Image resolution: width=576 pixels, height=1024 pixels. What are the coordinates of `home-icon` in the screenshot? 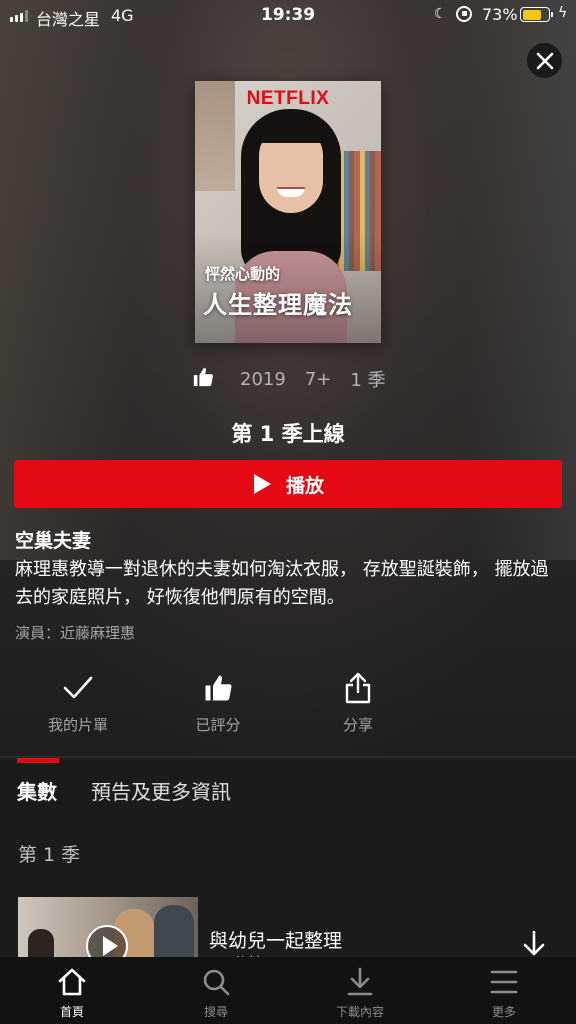 It's located at (72, 982).